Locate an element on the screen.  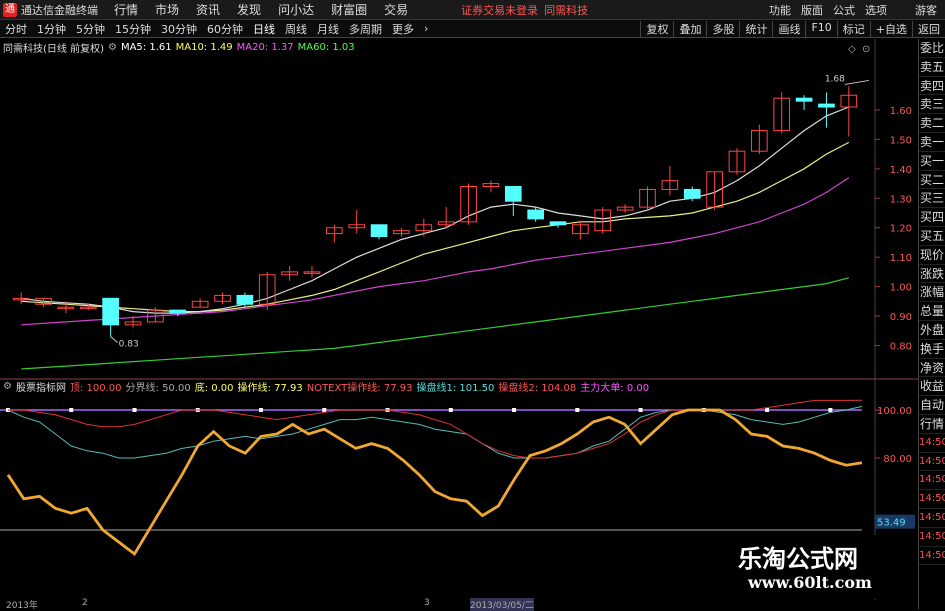
menu-quotes: 行情 is located at coordinates (126, 9).